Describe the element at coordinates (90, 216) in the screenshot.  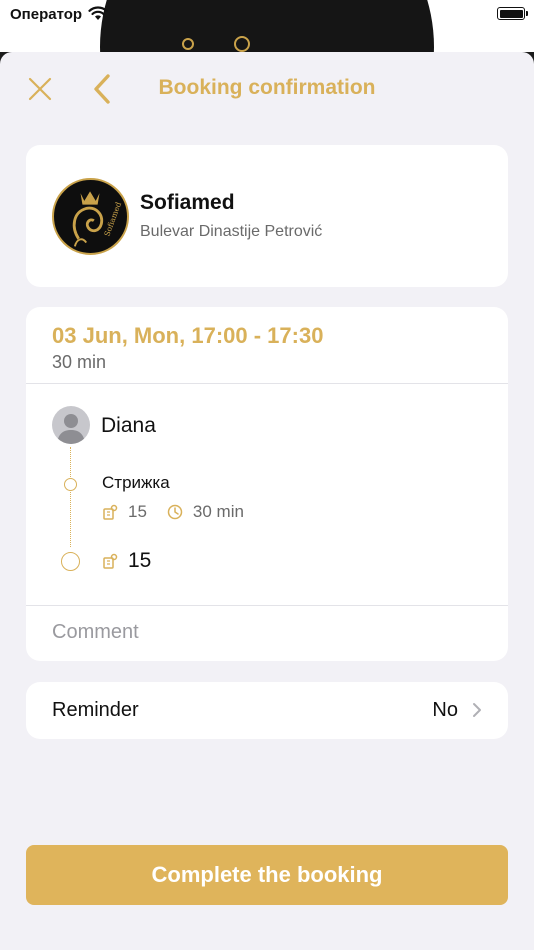
I see `salon-logo: Sofiamed` at that location.